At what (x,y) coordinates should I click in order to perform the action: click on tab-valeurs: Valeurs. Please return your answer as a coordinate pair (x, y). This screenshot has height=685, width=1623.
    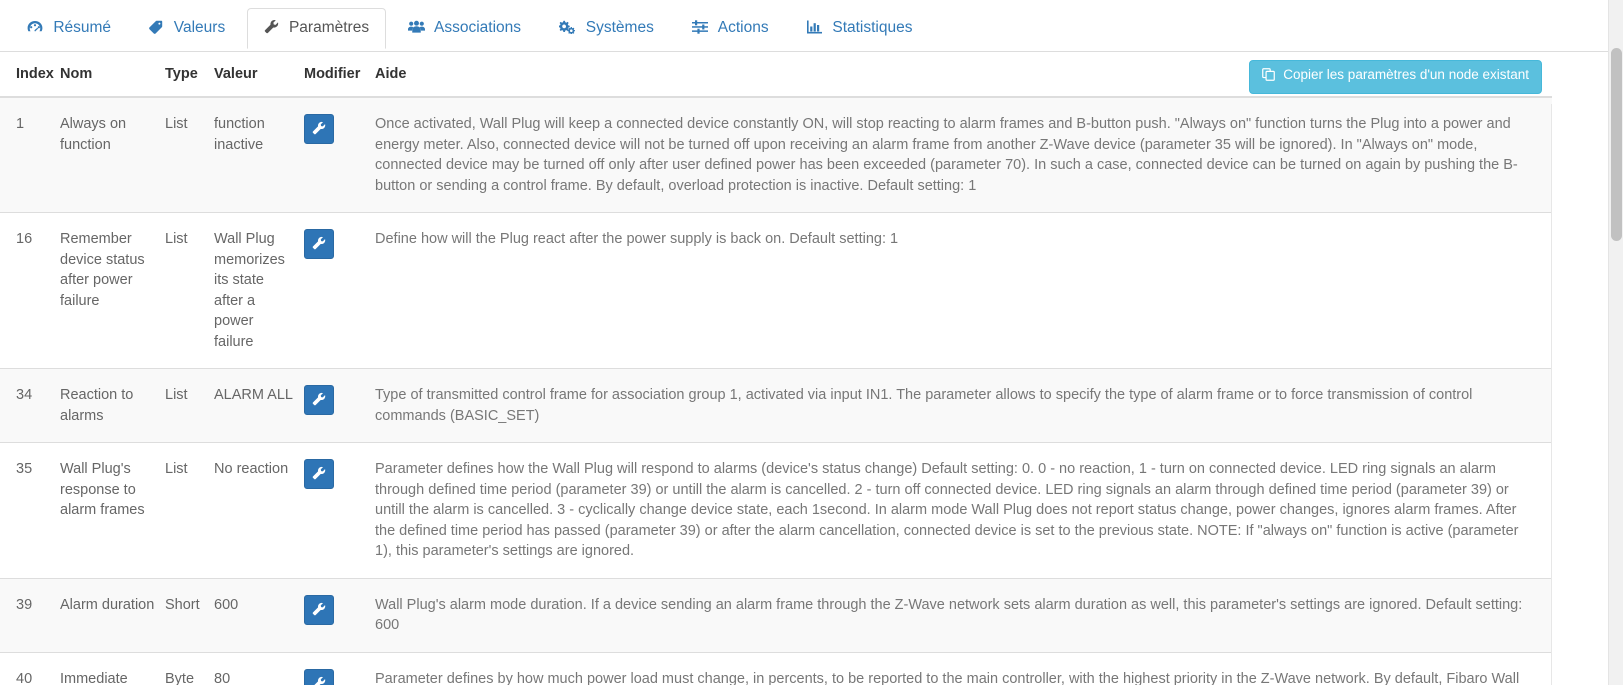
    Looking at the image, I should click on (187, 28).